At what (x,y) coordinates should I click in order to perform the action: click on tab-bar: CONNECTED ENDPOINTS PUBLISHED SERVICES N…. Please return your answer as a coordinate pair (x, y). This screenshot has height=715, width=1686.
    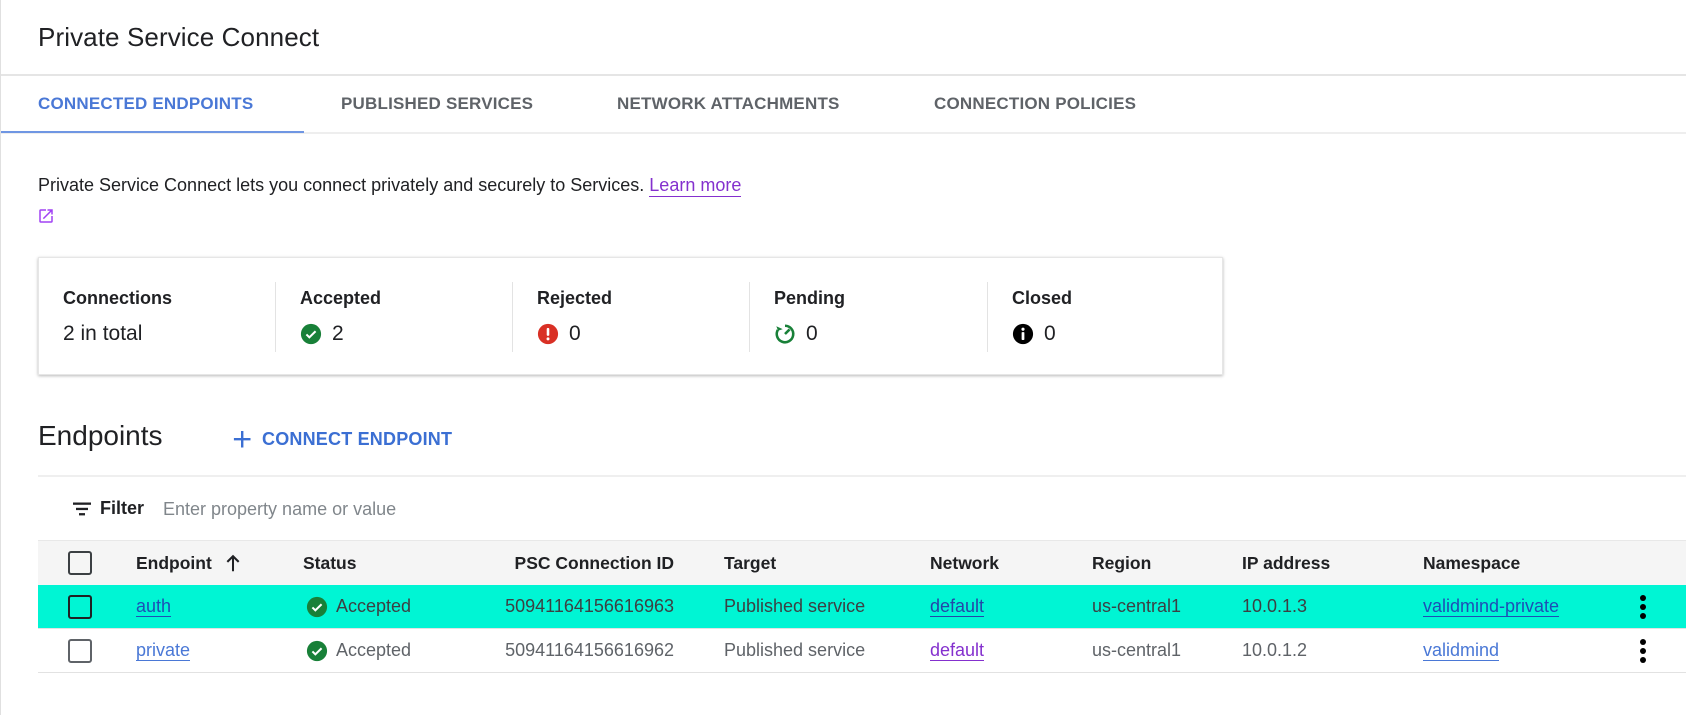
    Looking at the image, I should click on (843, 105).